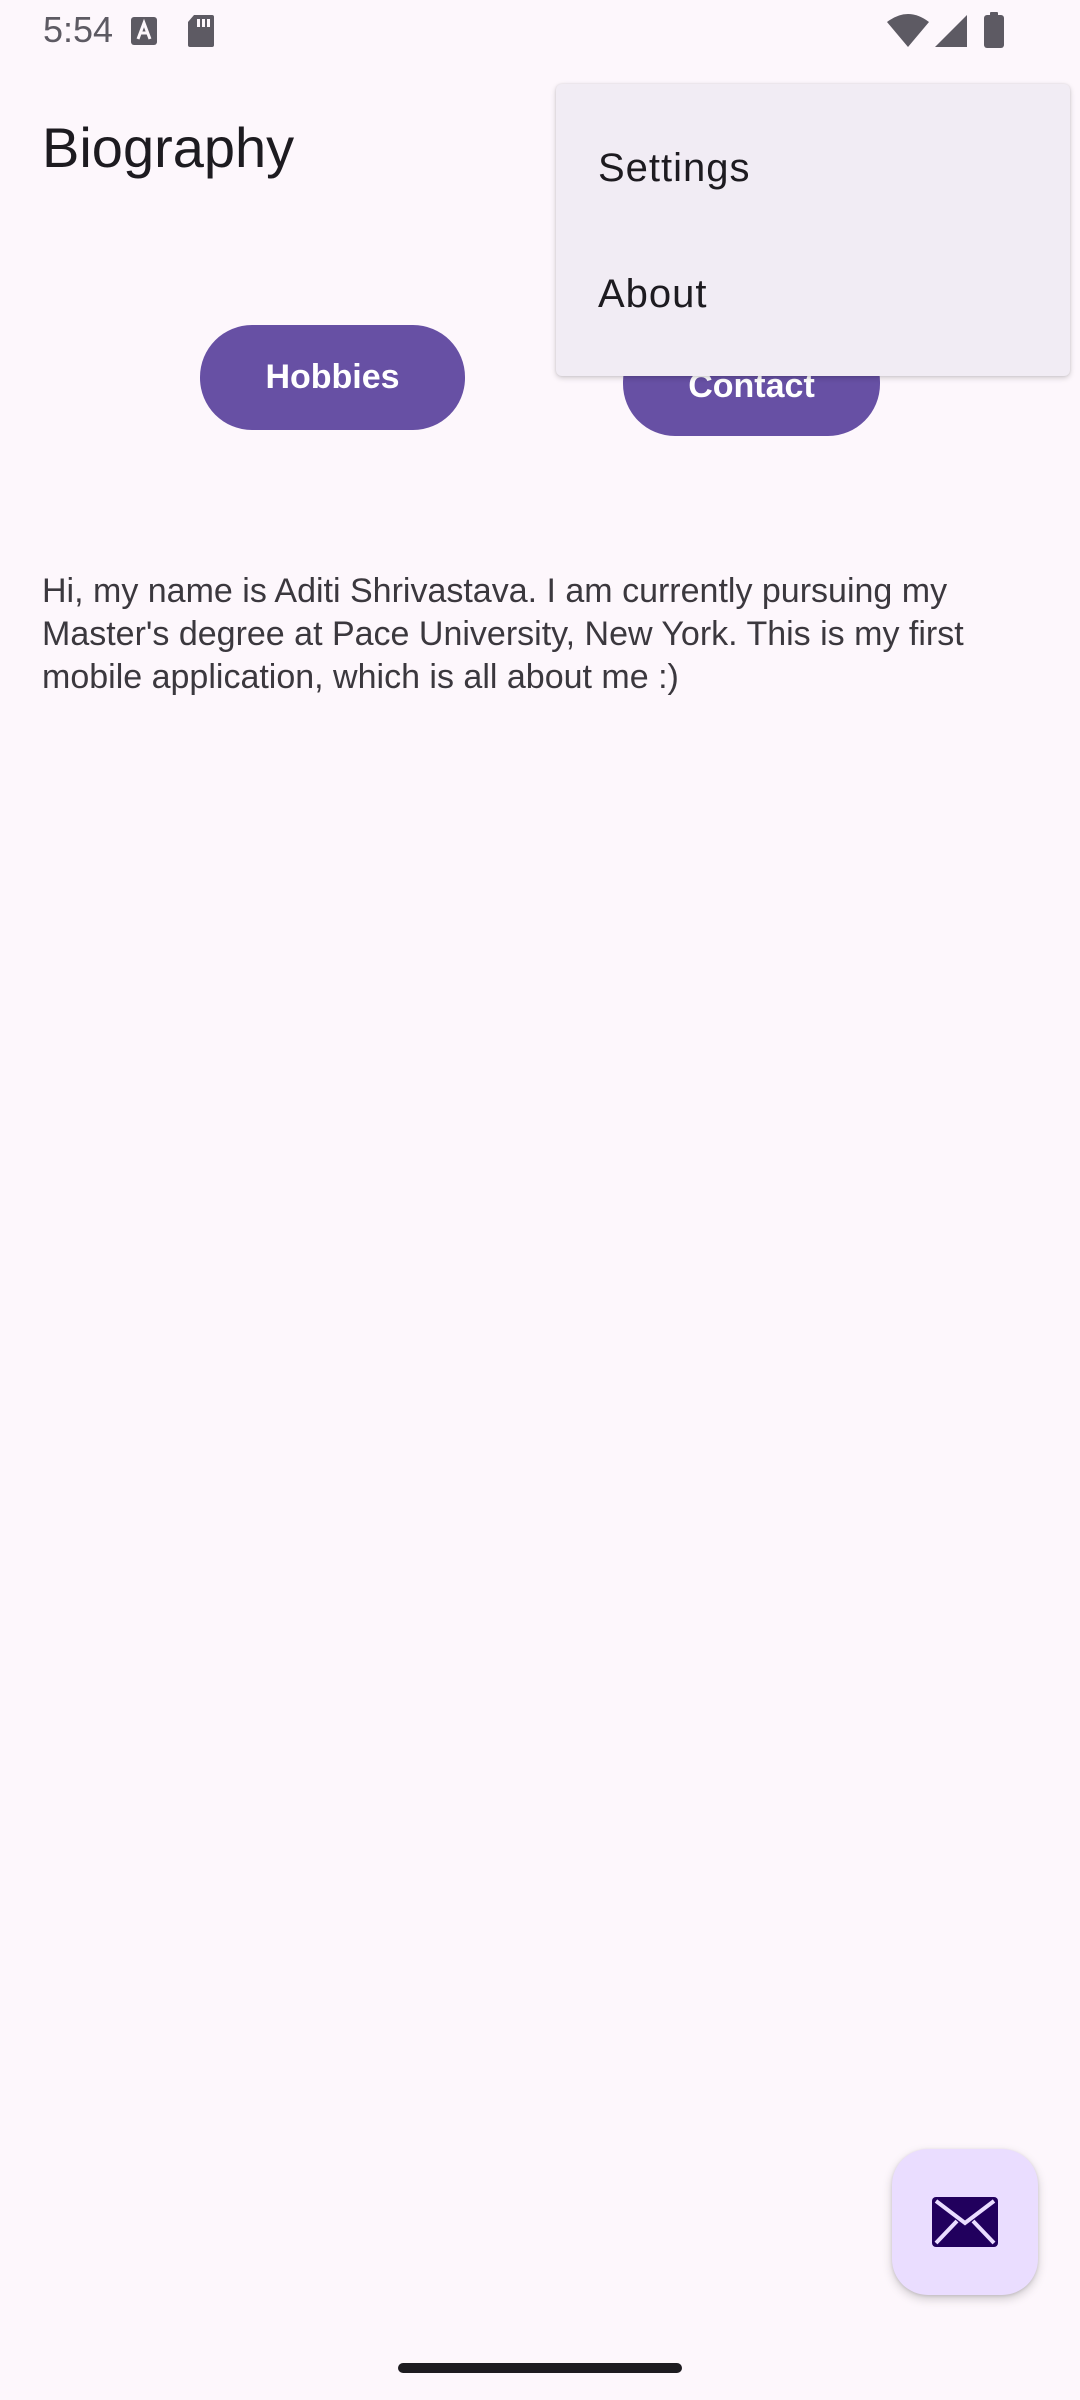 The height and width of the screenshot is (2400, 1080). I want to click on menu-item-settings: Settings, so click(813, 168).